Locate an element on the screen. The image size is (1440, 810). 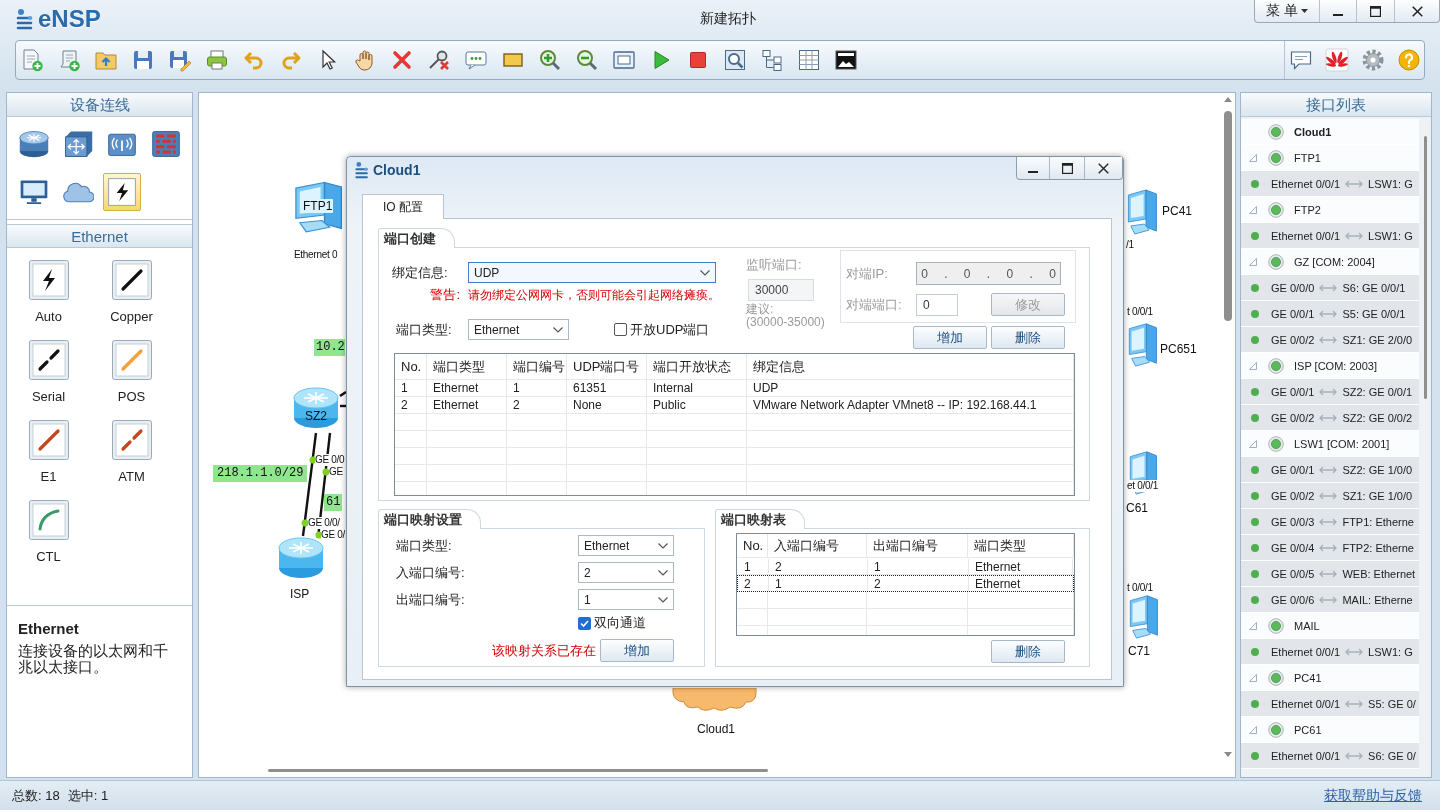
curve-icon is located at coordinates (48, 520).